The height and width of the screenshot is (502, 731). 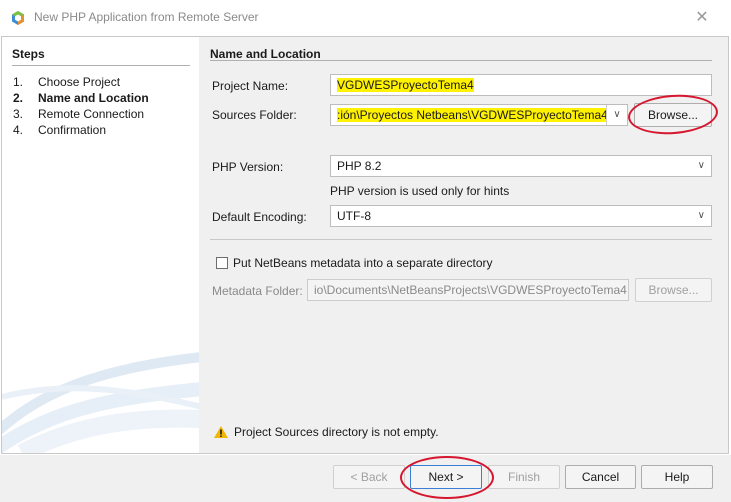 I want to click on wizard-footer: < Back Next > Finish Cancel Help, so click(x=365, y=478).